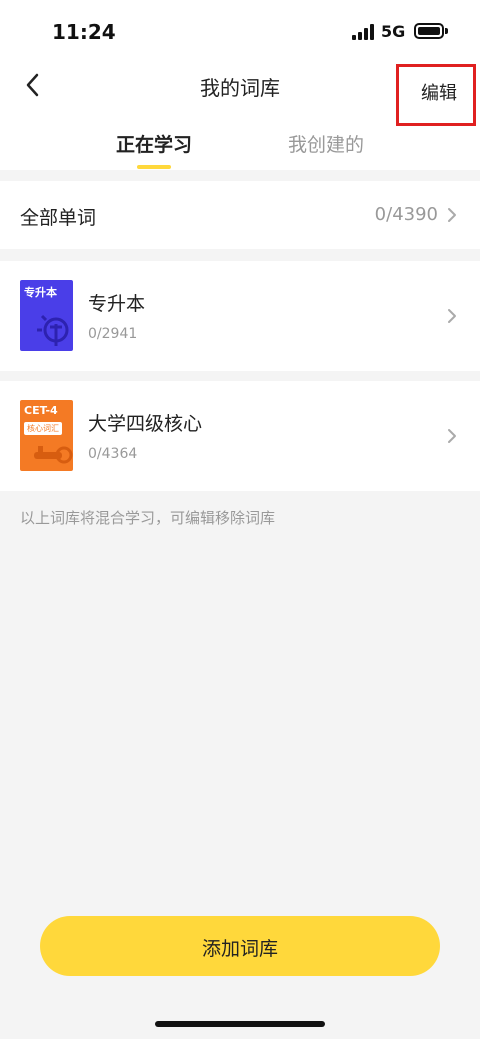 The image size is (480, 1039). Describe the element at coordinates (53, 455) in the screenshot. I see `key-icon` at that location.